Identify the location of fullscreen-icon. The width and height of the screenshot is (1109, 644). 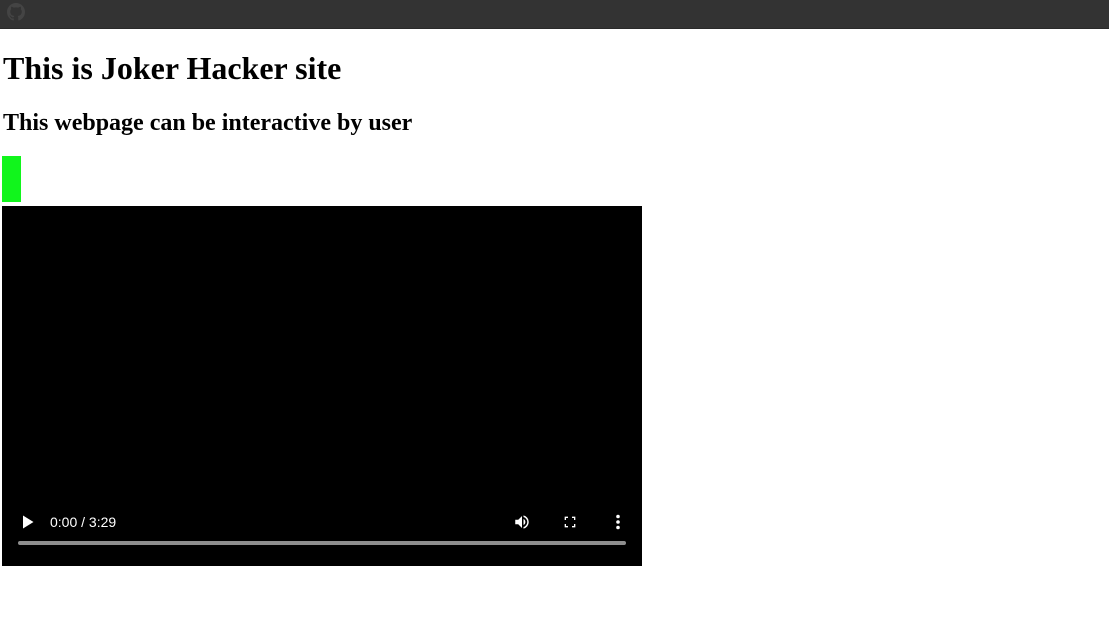
(570, 522).